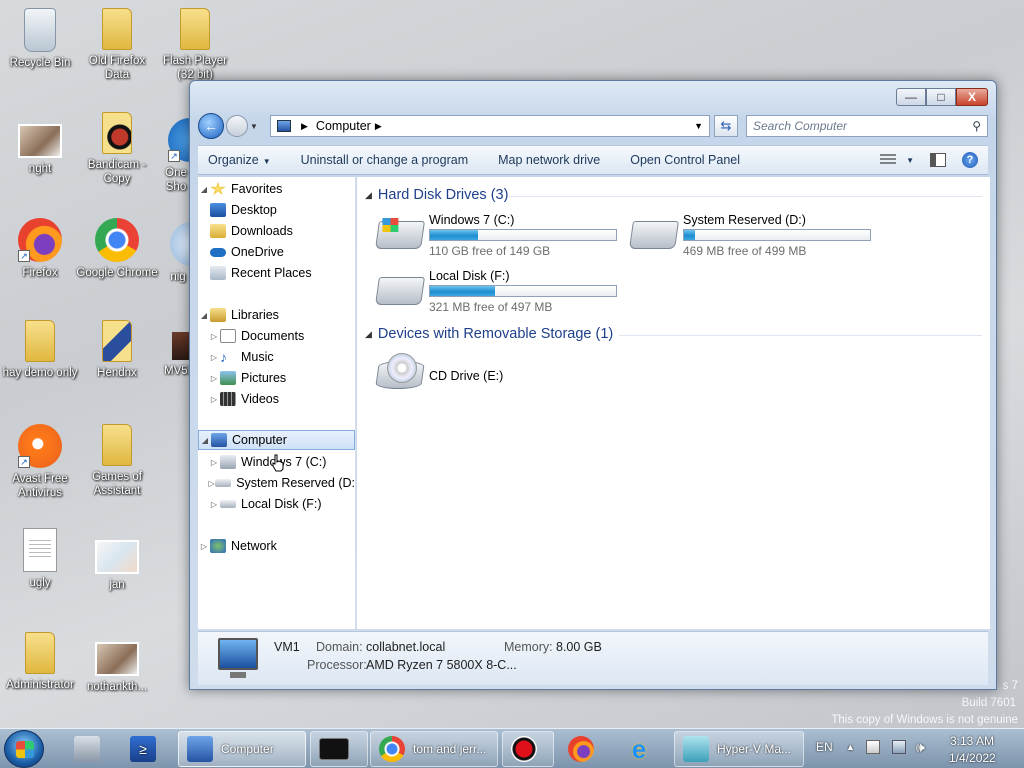 The image size is (1024, 768). Describe the element at coordinates (144, 749) in the screenshot. I see `taskbar-pinned-powershell: ≥` at that location.